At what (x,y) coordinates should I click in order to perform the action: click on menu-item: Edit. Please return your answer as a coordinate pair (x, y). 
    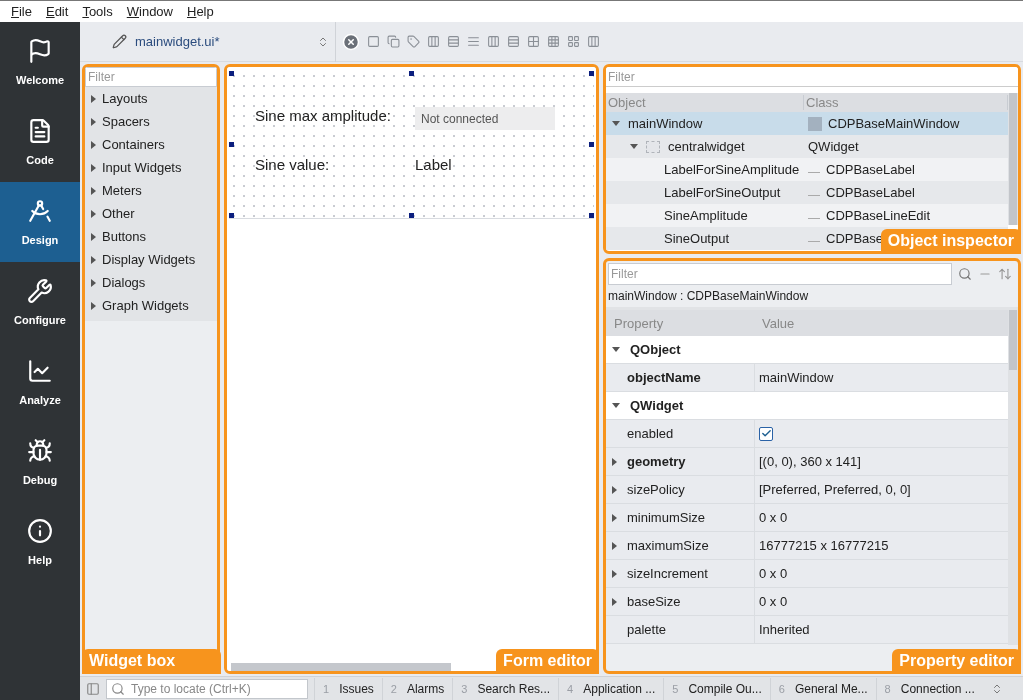
    Looking at the image, I should click on (57, 11).